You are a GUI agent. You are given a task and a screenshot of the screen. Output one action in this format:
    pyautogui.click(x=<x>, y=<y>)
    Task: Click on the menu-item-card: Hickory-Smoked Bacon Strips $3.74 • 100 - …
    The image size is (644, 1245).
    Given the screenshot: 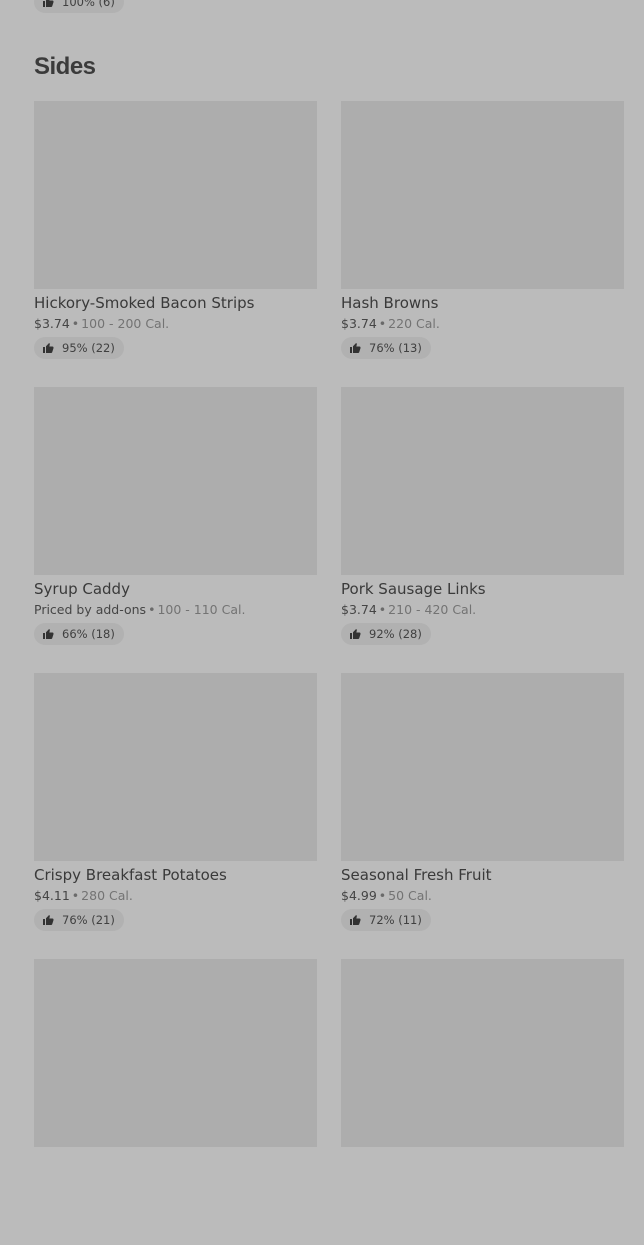 What is the action you would take?
    pyautogui.click(x=175, y=244)
    